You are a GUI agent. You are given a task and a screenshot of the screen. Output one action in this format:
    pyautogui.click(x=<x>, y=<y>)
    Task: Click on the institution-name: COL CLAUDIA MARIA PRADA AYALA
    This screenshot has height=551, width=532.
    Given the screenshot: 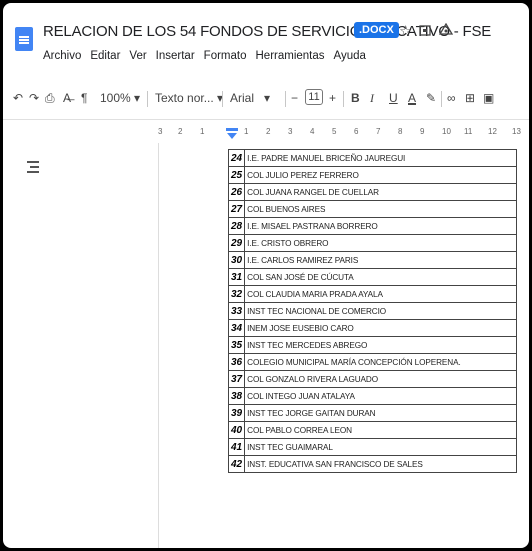 What is the action you would take?
    pyautogui.click(x=381, y=294)
    